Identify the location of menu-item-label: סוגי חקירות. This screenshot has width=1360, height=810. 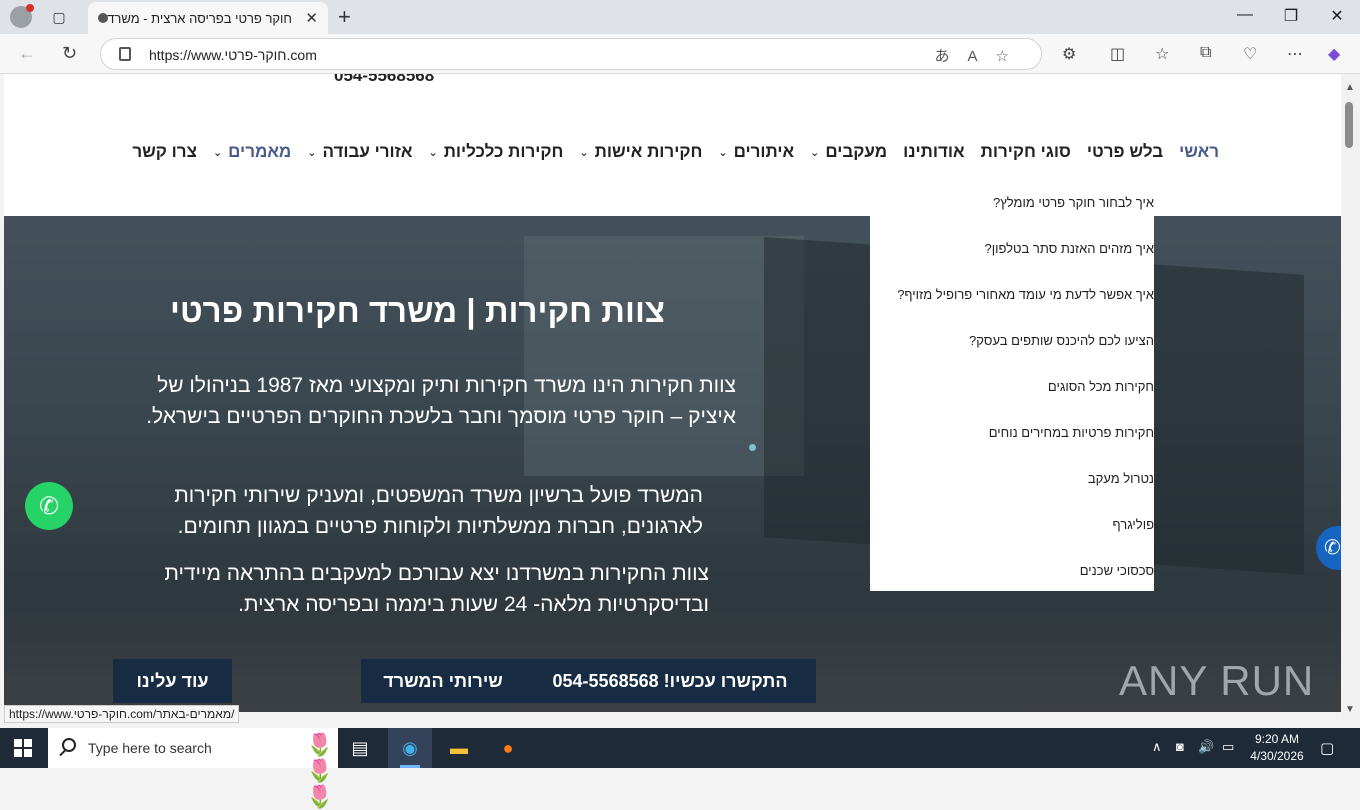
(1025, 151).